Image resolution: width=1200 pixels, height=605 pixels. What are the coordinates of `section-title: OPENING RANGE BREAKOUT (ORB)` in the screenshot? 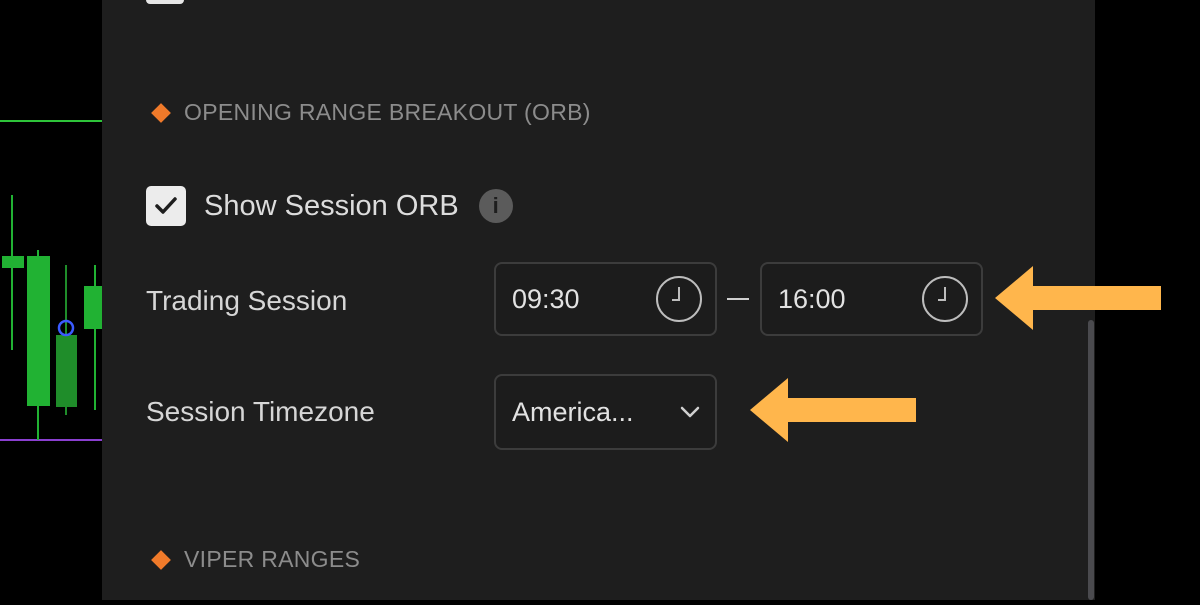 It's located at (387, 112).